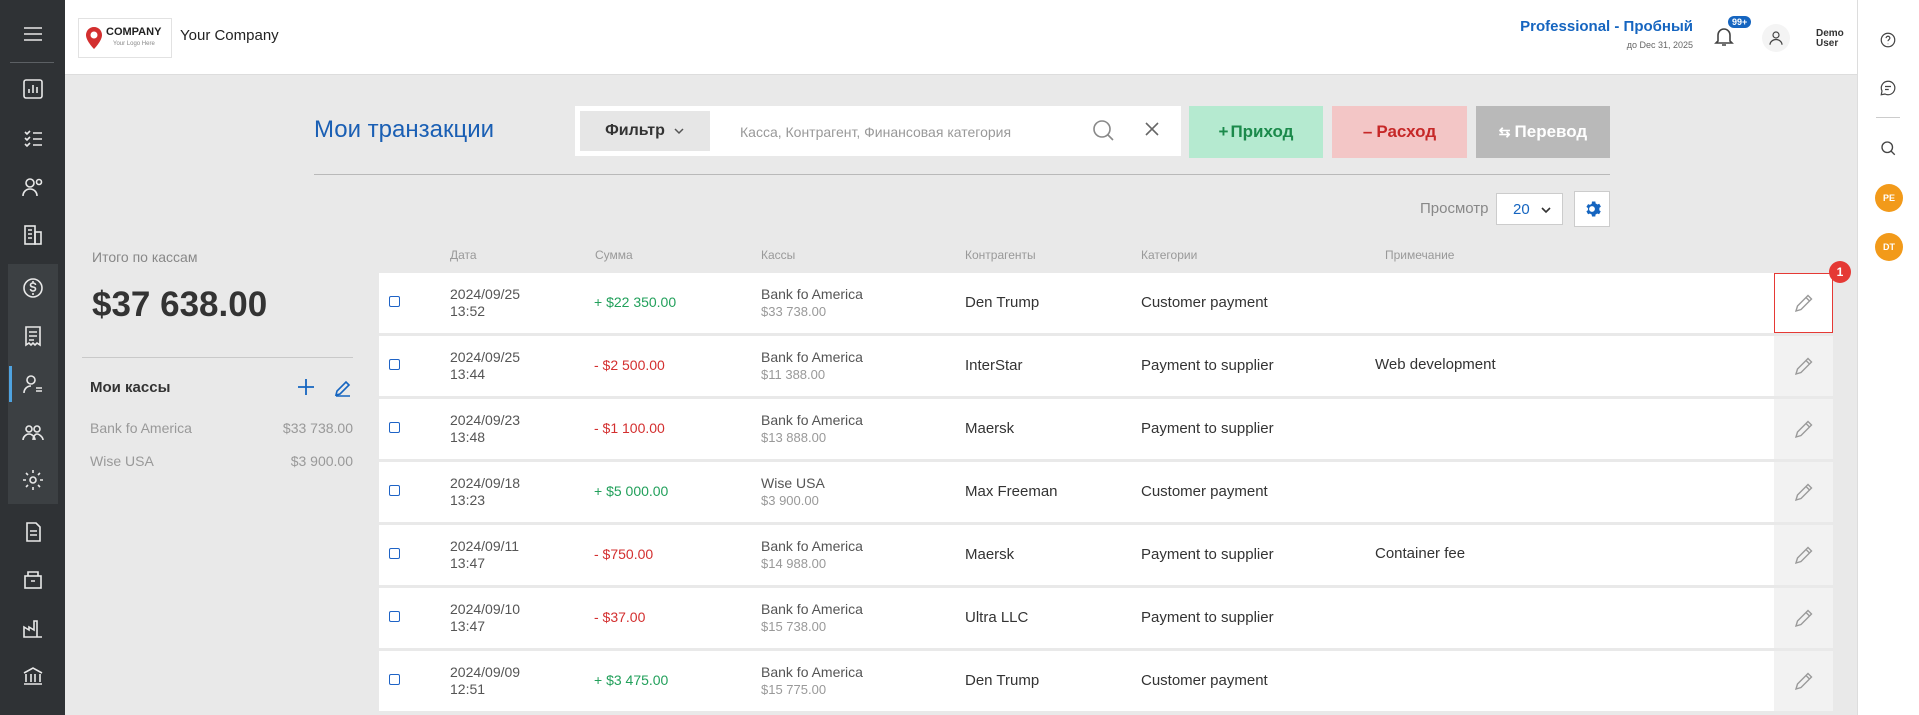 This screenshot has width=1919, height=715. What do you see at coordinates (778, 255) in the screenshot?
I see `col-header-kassy: Кассы` at bounding box center [778, 255].